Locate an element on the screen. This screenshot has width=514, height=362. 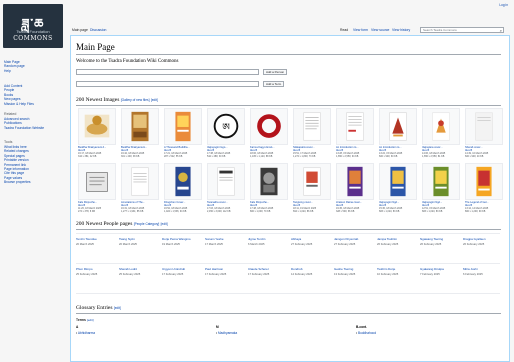
gallery-link: [Gallery of new files] is located at coordinates (135, 100).